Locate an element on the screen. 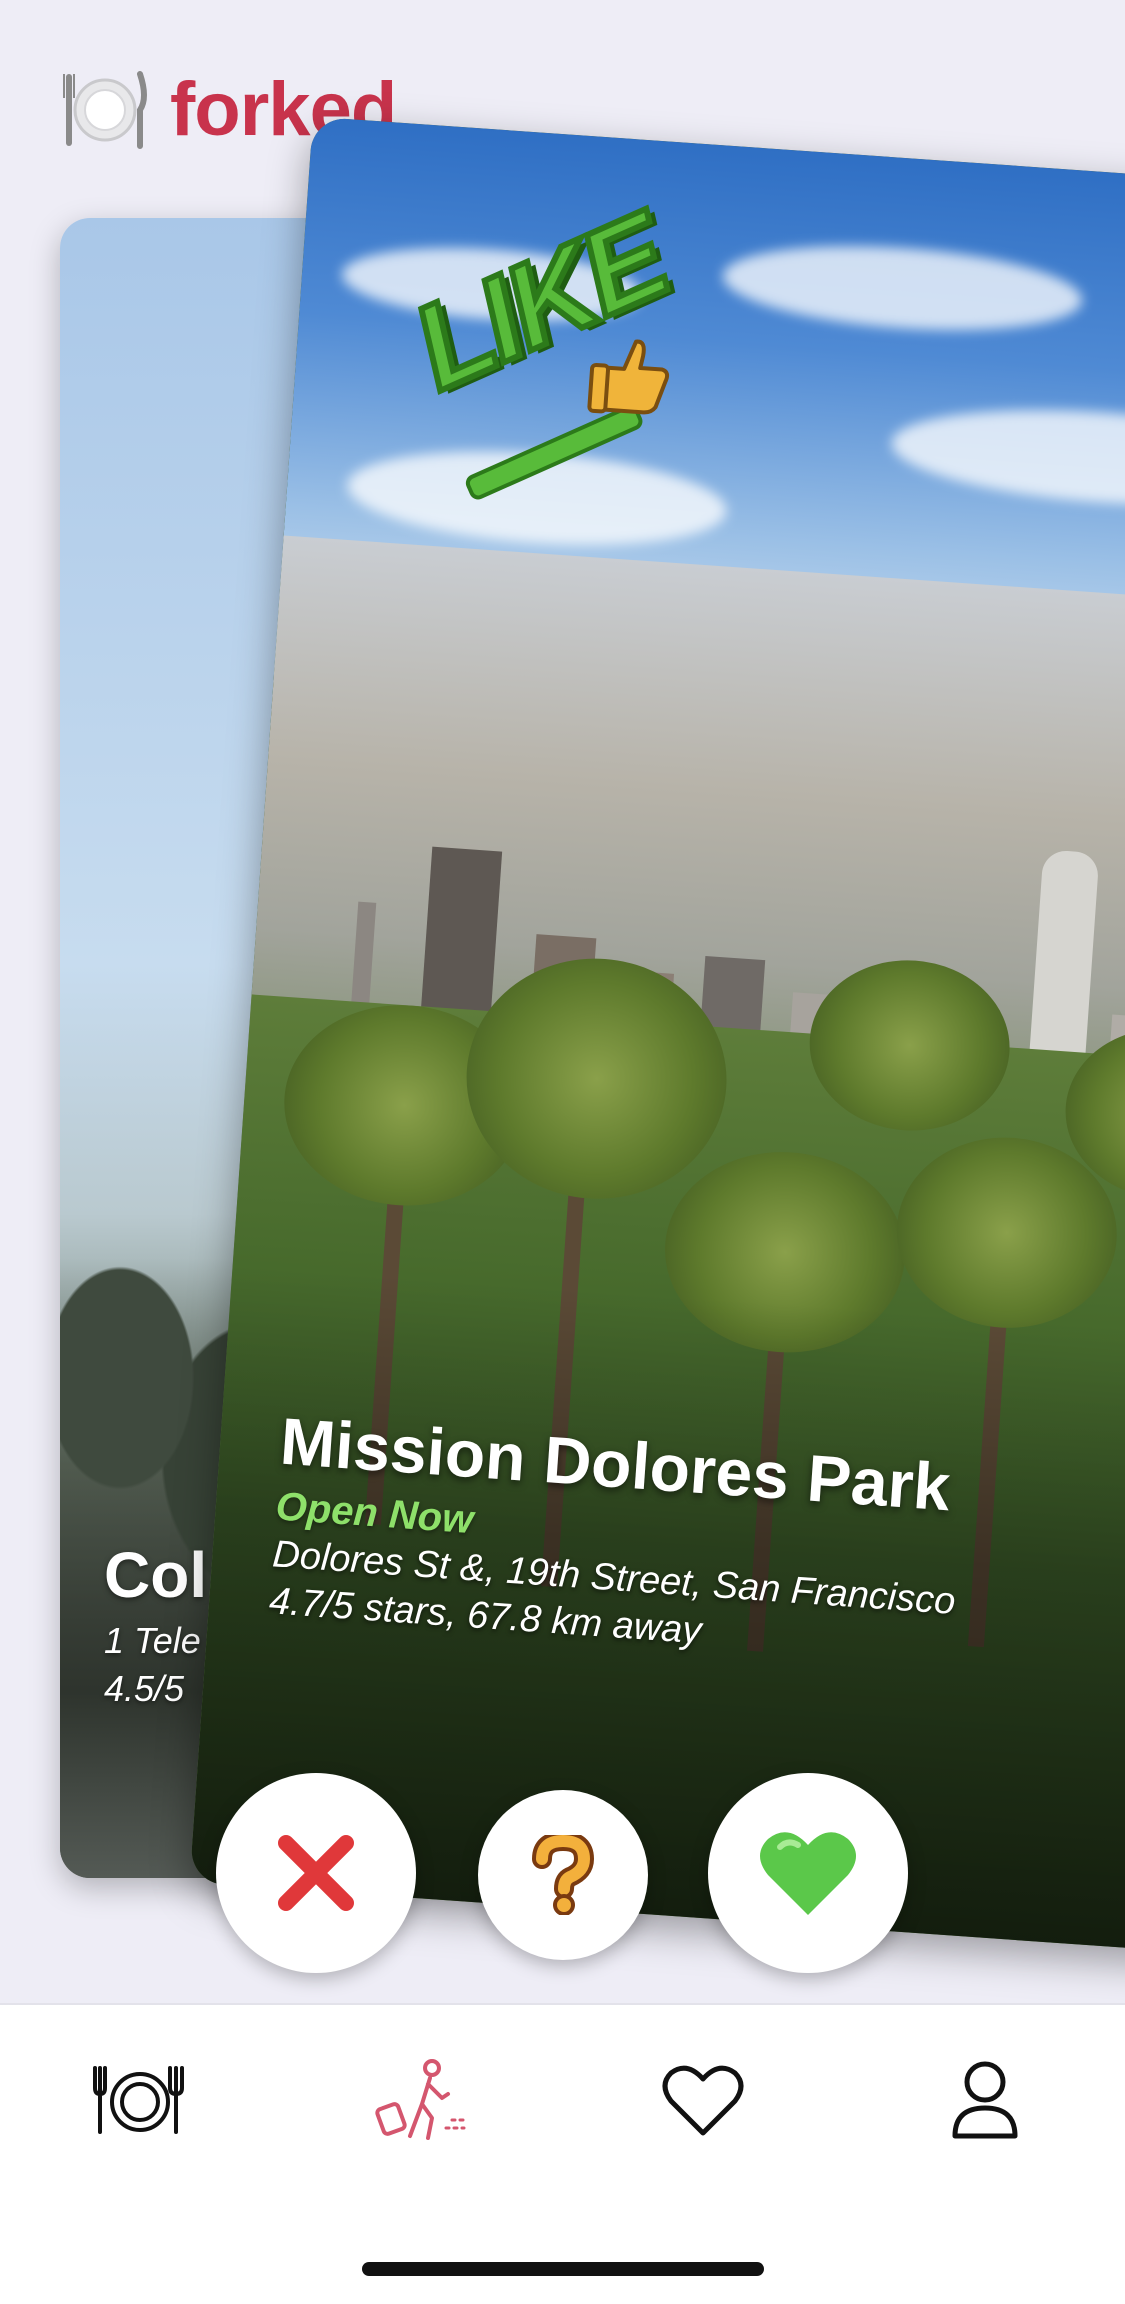 Image resolution: width=1125 pixels, height=2304 pixels. profile-icon is located at coordinates (985, 2100).